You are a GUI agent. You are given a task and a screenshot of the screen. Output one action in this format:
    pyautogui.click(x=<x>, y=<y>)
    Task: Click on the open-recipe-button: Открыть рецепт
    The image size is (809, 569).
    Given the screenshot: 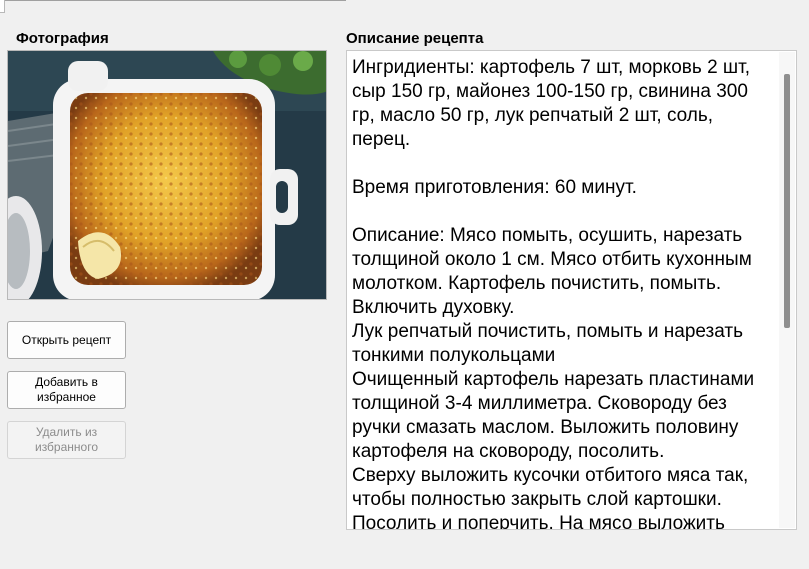 What is the action you would take?
    pyautogui.click(x=66, y=340)
    